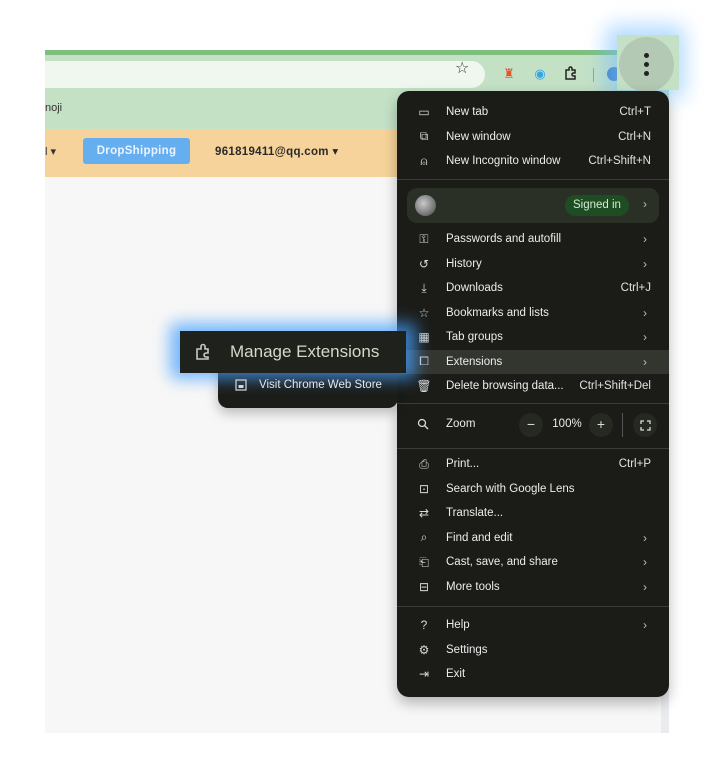 This screenshot has width=715, height=782. Describe the element at coordinates (533, 112) in the screenshot. I see `menu-item-new-tab: ▭ New tab Ctrl+T` at that location.